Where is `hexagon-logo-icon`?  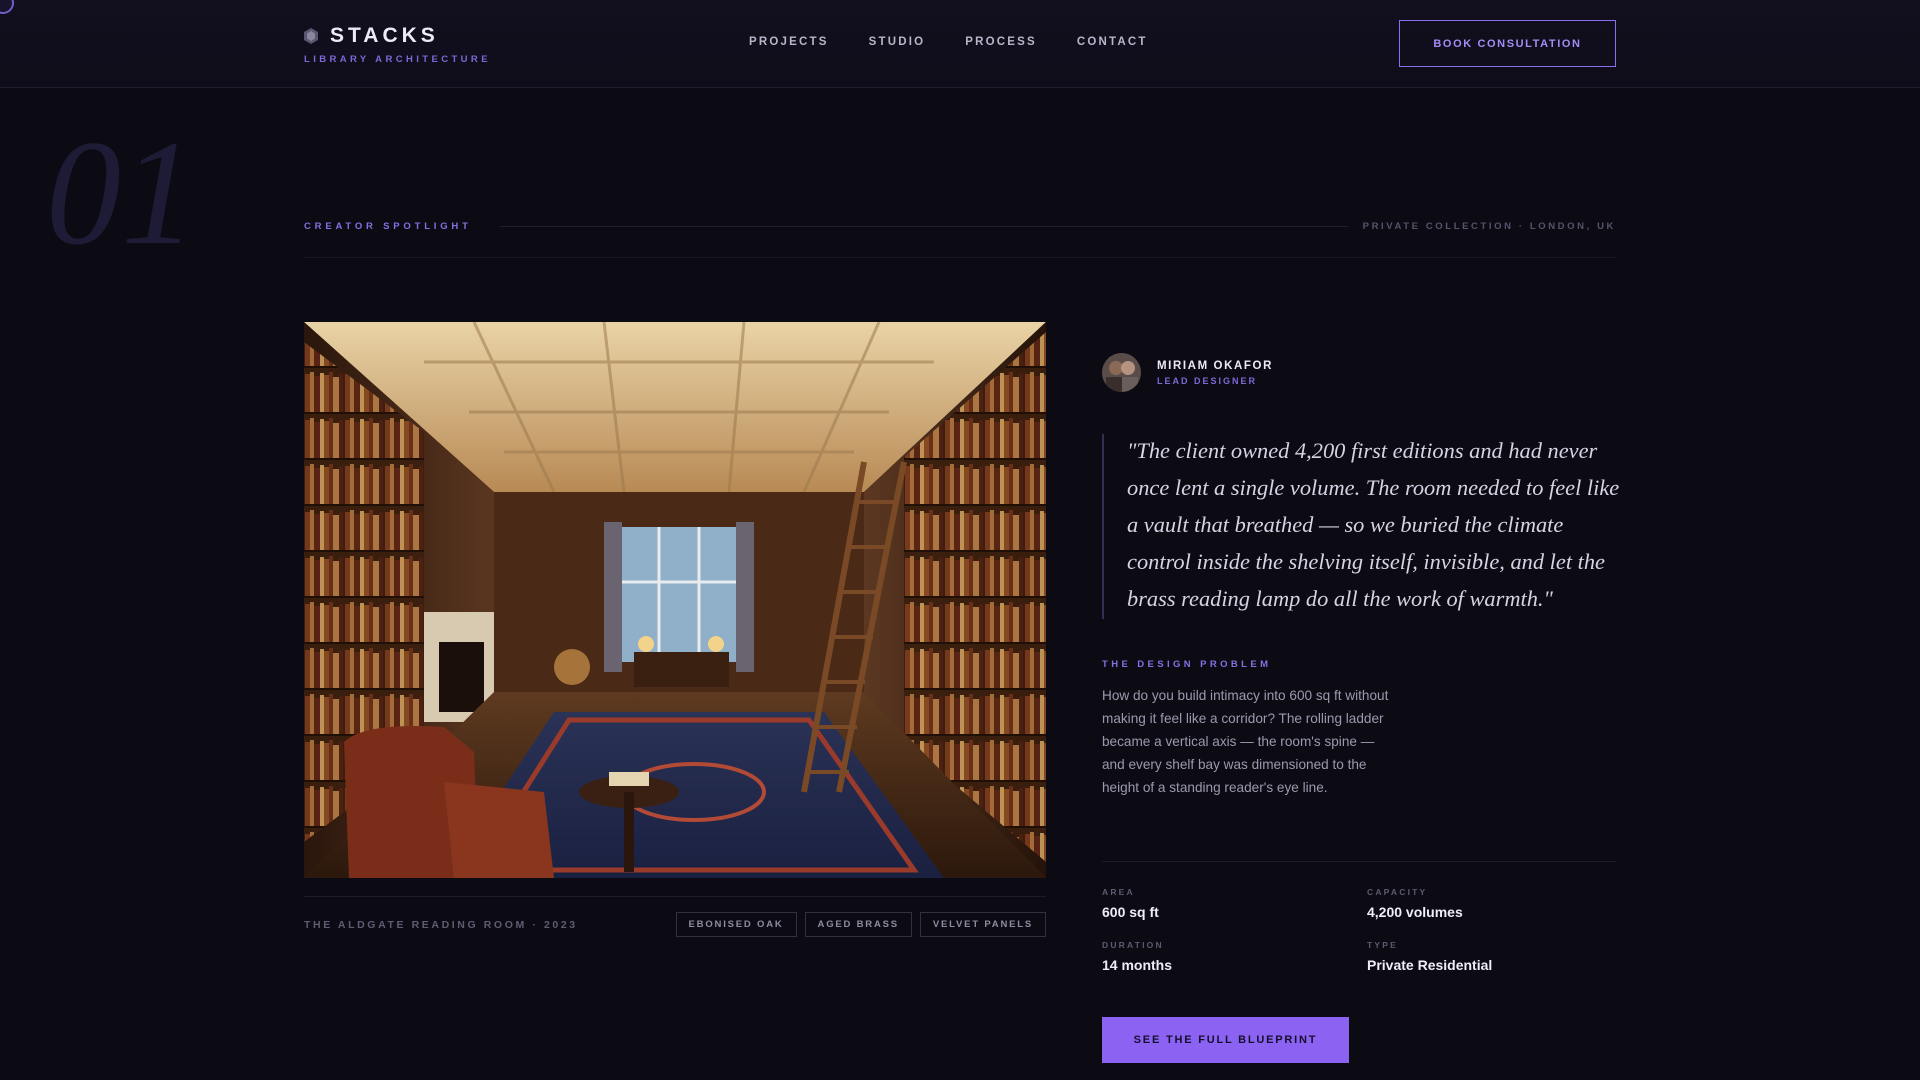 hexagon-logo-icon is located at coordinates (311, 36).